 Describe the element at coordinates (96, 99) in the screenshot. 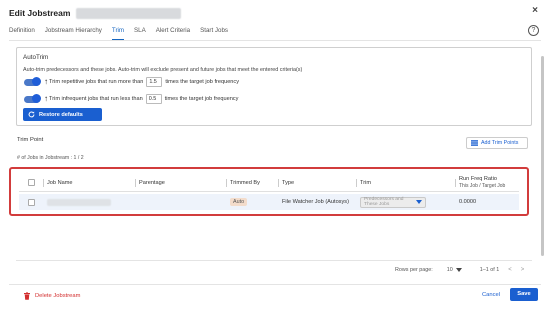

I see `infrequent-prefix: Trim infrequent jobs that run less than` at that location.